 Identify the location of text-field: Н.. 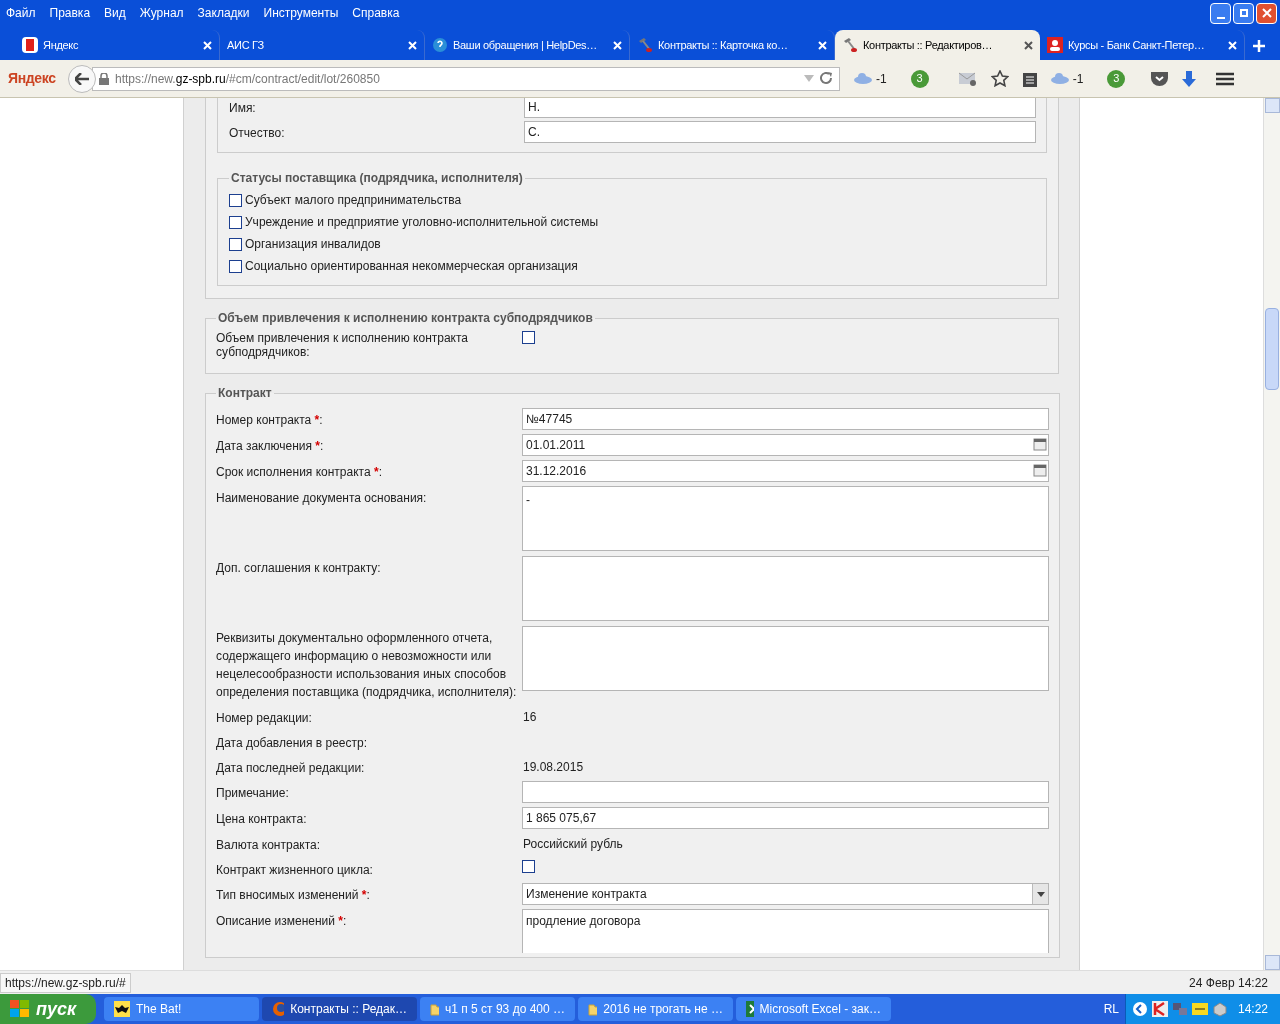
(780, 108).